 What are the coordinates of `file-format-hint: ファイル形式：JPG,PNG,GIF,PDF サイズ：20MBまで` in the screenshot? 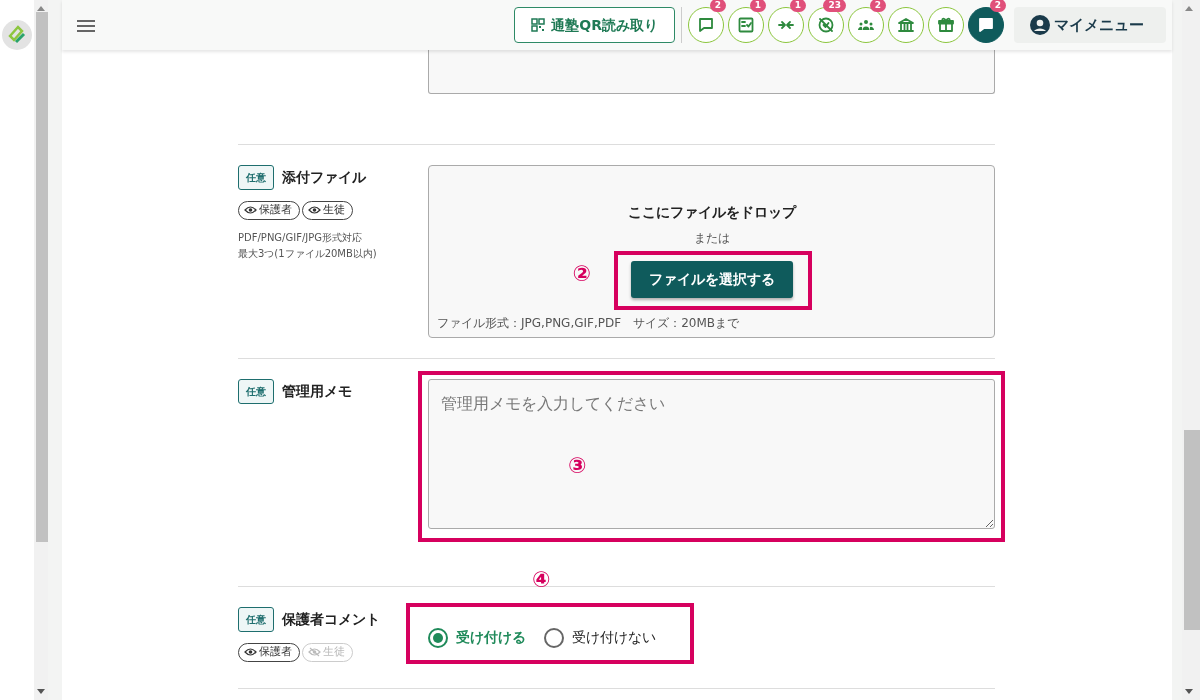 It's located at (588, 323).